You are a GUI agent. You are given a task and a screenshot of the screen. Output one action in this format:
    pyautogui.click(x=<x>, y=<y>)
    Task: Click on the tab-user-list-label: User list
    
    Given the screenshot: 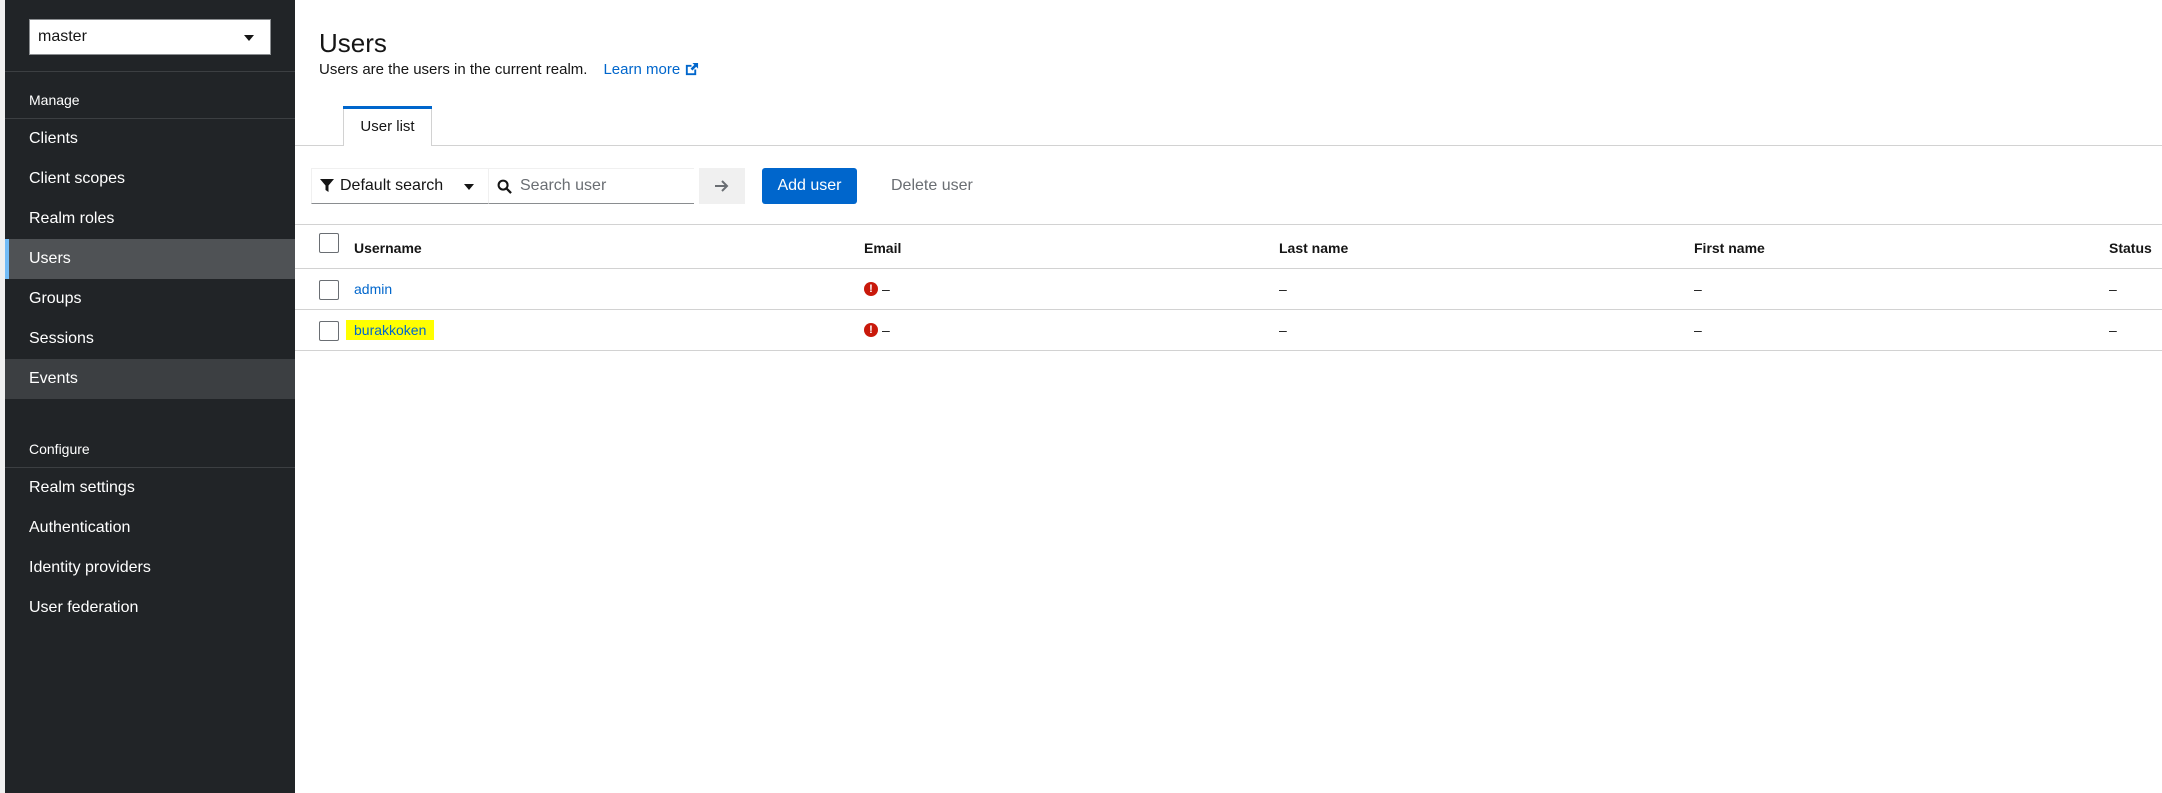 What is the action you would take?
    pyautogui.click(x=387, y=126)
    